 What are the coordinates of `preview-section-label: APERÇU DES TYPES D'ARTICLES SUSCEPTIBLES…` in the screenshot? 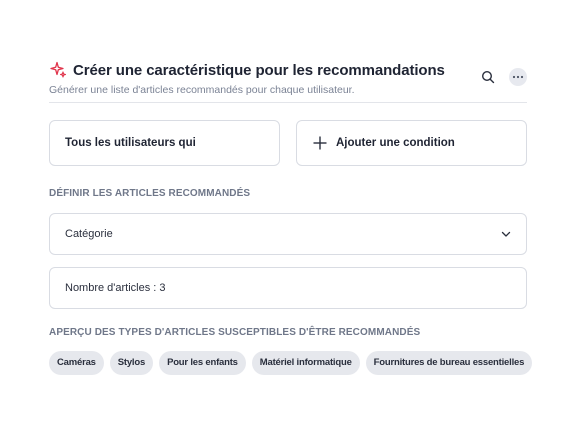 It's located at (235, 332).